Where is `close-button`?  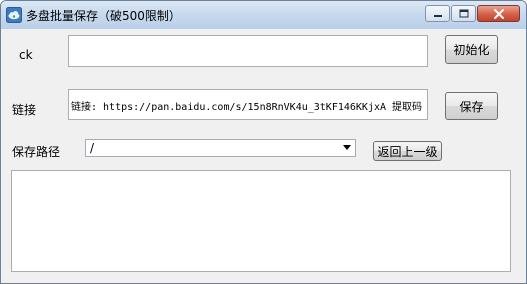 close-button is located at coordinates (498, 13).